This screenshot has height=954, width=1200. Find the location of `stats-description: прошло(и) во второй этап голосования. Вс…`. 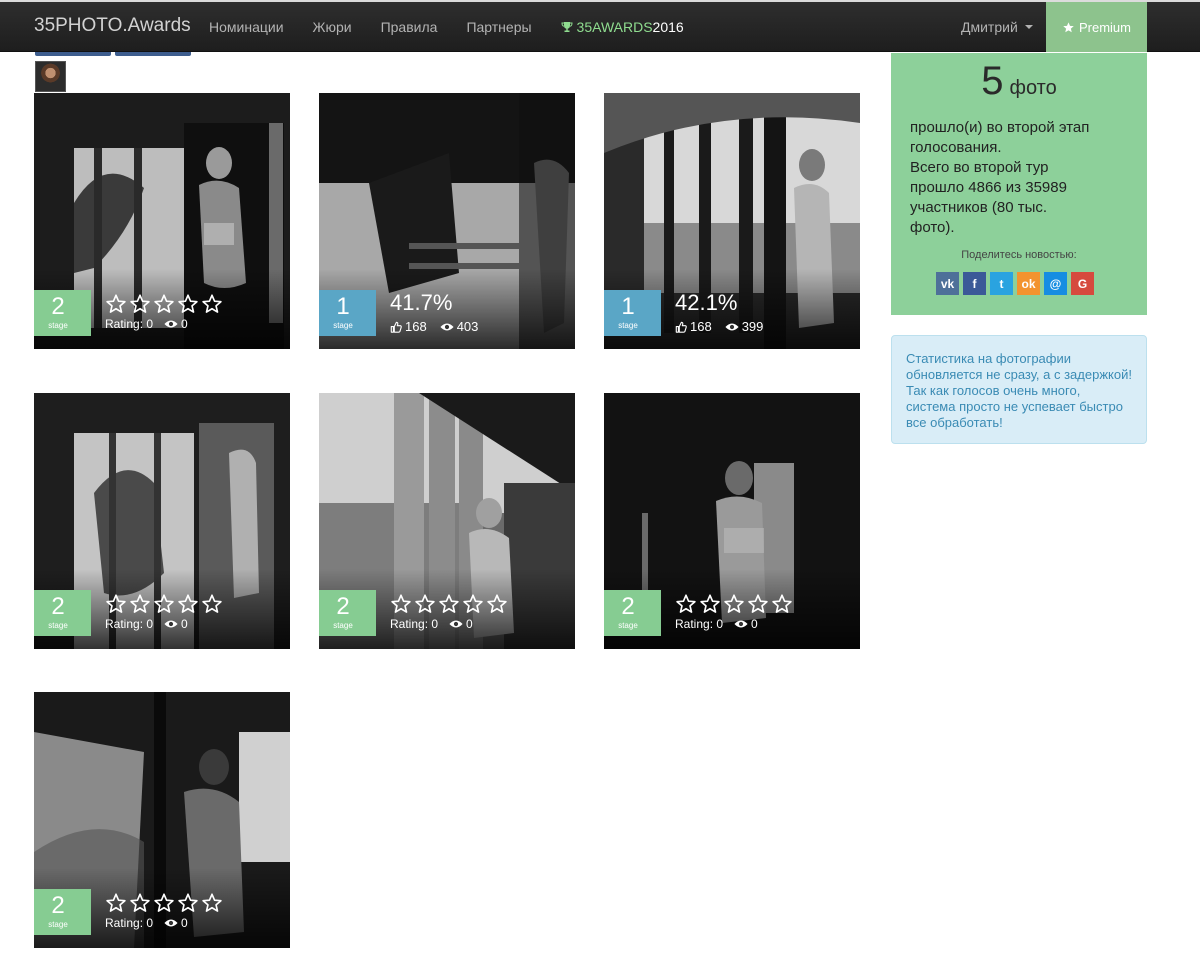

stats-description: прошло(и) во второй этап голосования. Вс… is located at coordinates (1000, 177).